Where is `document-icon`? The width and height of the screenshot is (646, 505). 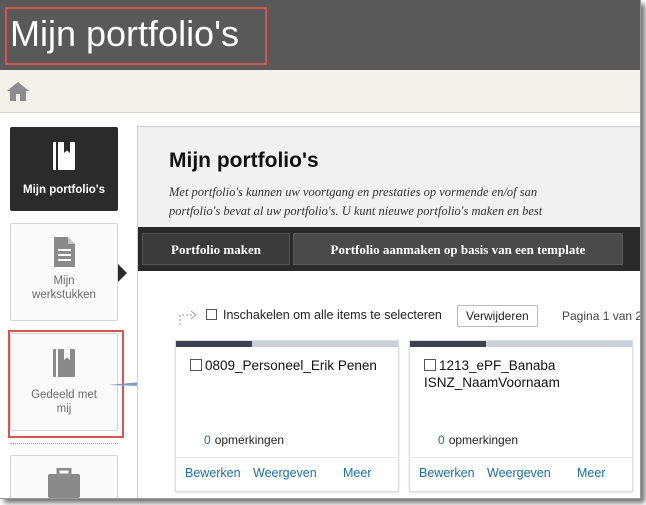 document-icon is located at coordinates (64, 252).